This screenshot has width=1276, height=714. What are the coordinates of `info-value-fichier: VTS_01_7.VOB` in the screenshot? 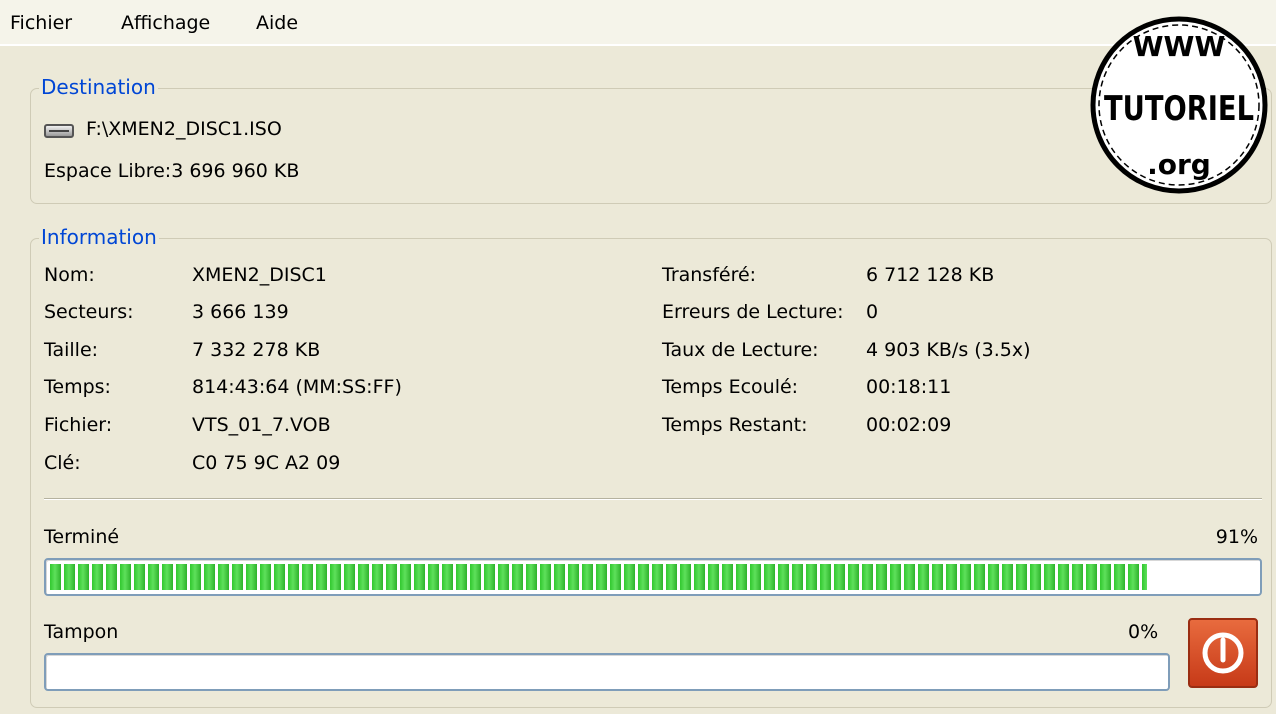 It's located at (261, 425).